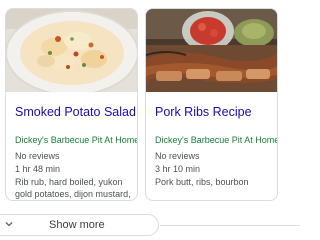 This screenshot has height=240, width=320. I want to click on chevron-down-icon, so click(9, 224).